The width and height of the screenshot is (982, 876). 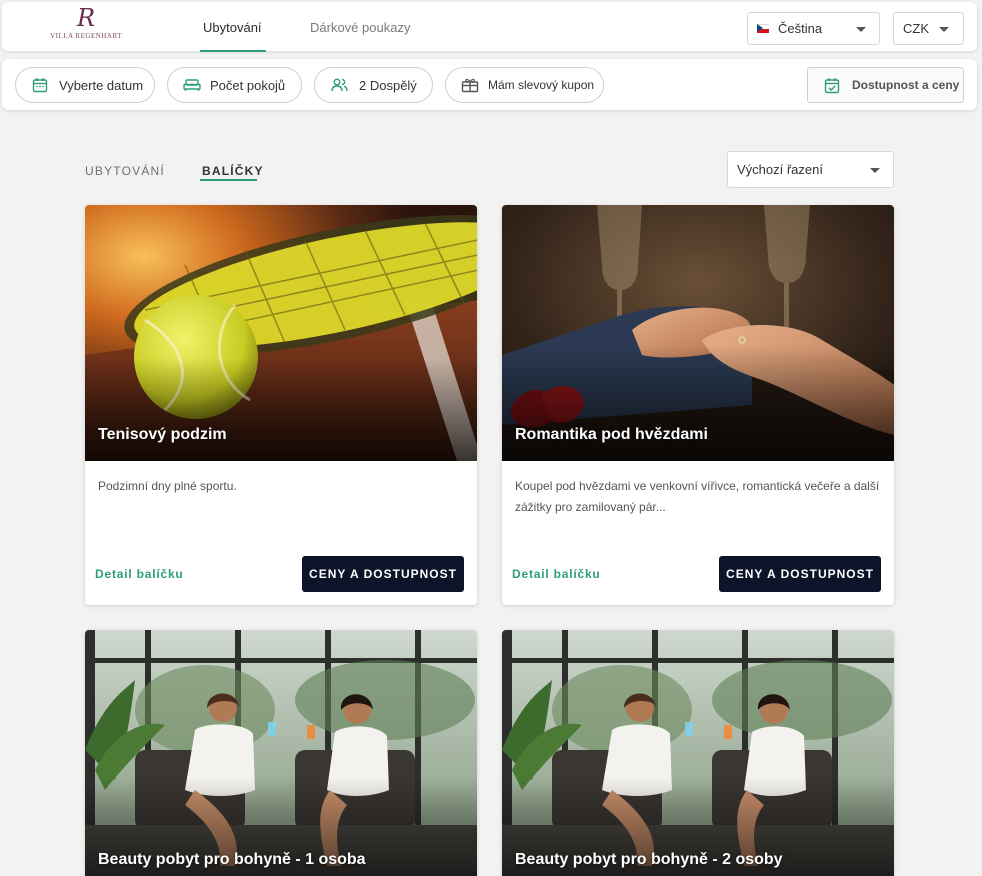 What do you see at coordinates (906, 85) in the screenshot?
I see `availability-label: Dostupnost a ceny` at bounding box center [906, 85].